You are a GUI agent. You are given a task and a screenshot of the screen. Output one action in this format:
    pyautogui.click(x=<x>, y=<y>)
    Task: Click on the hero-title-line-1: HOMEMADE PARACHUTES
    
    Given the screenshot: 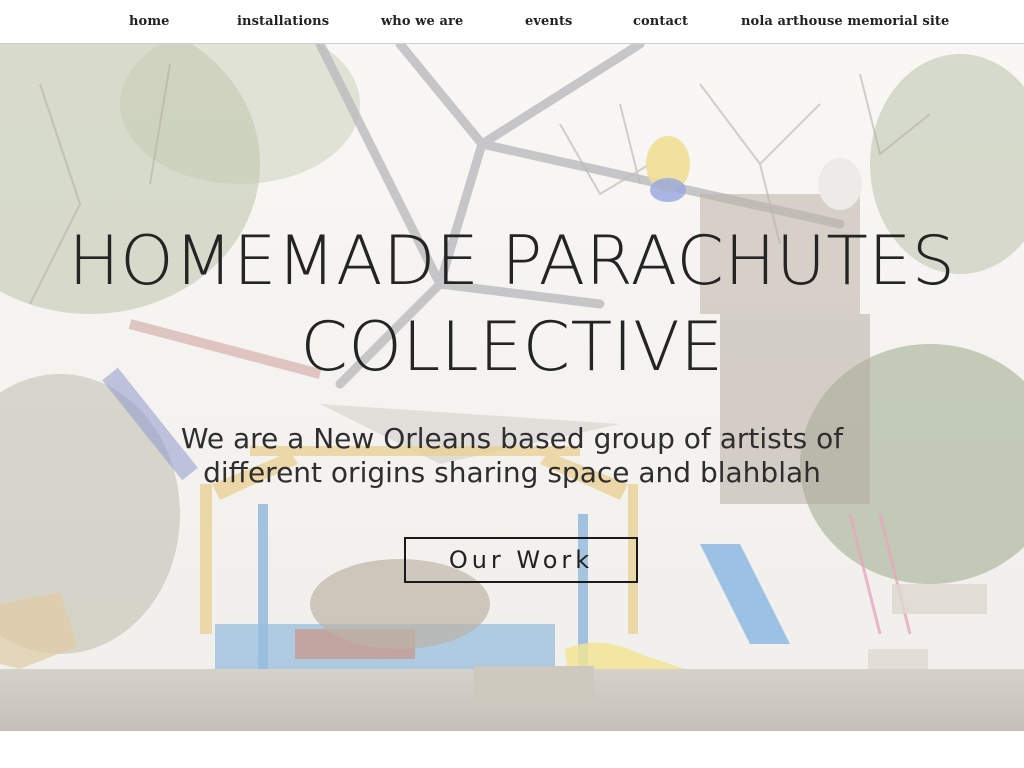 What is the action you would take?
    pyautogui.click(x=512, y=261)
    